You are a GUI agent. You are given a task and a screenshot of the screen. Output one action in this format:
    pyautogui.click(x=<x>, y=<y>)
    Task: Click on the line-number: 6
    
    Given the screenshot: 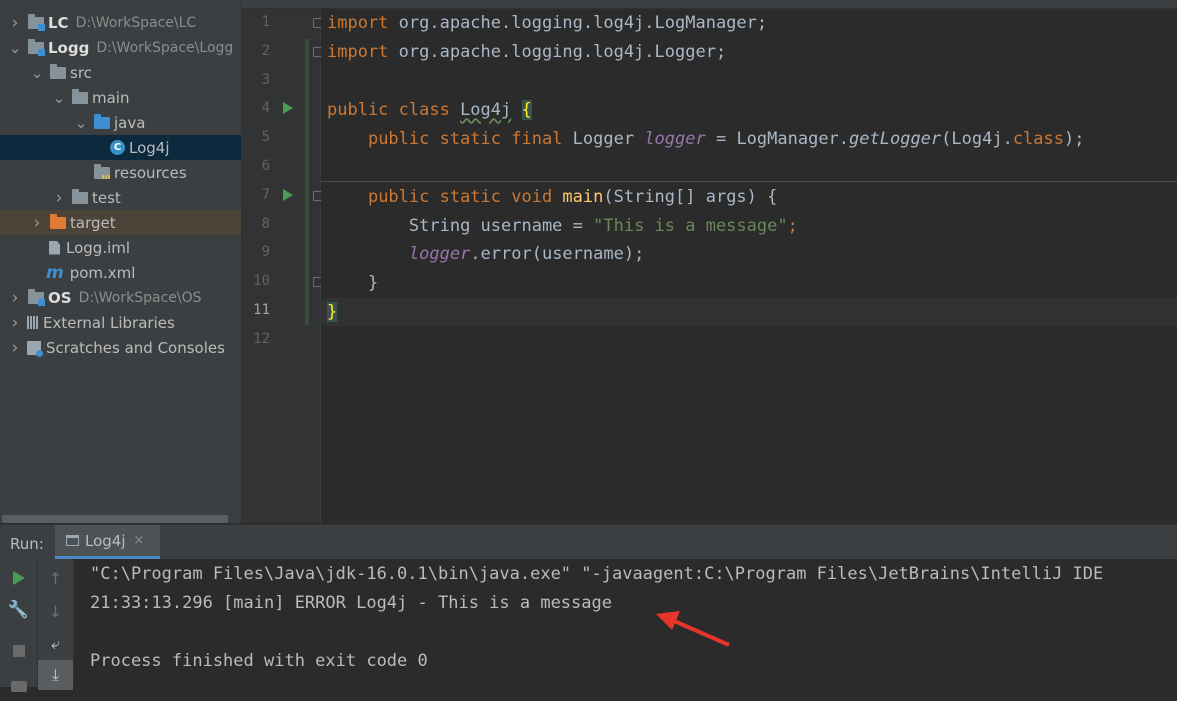 What is the action you would take?
    pyautogui.click(x=256, y=166)
    